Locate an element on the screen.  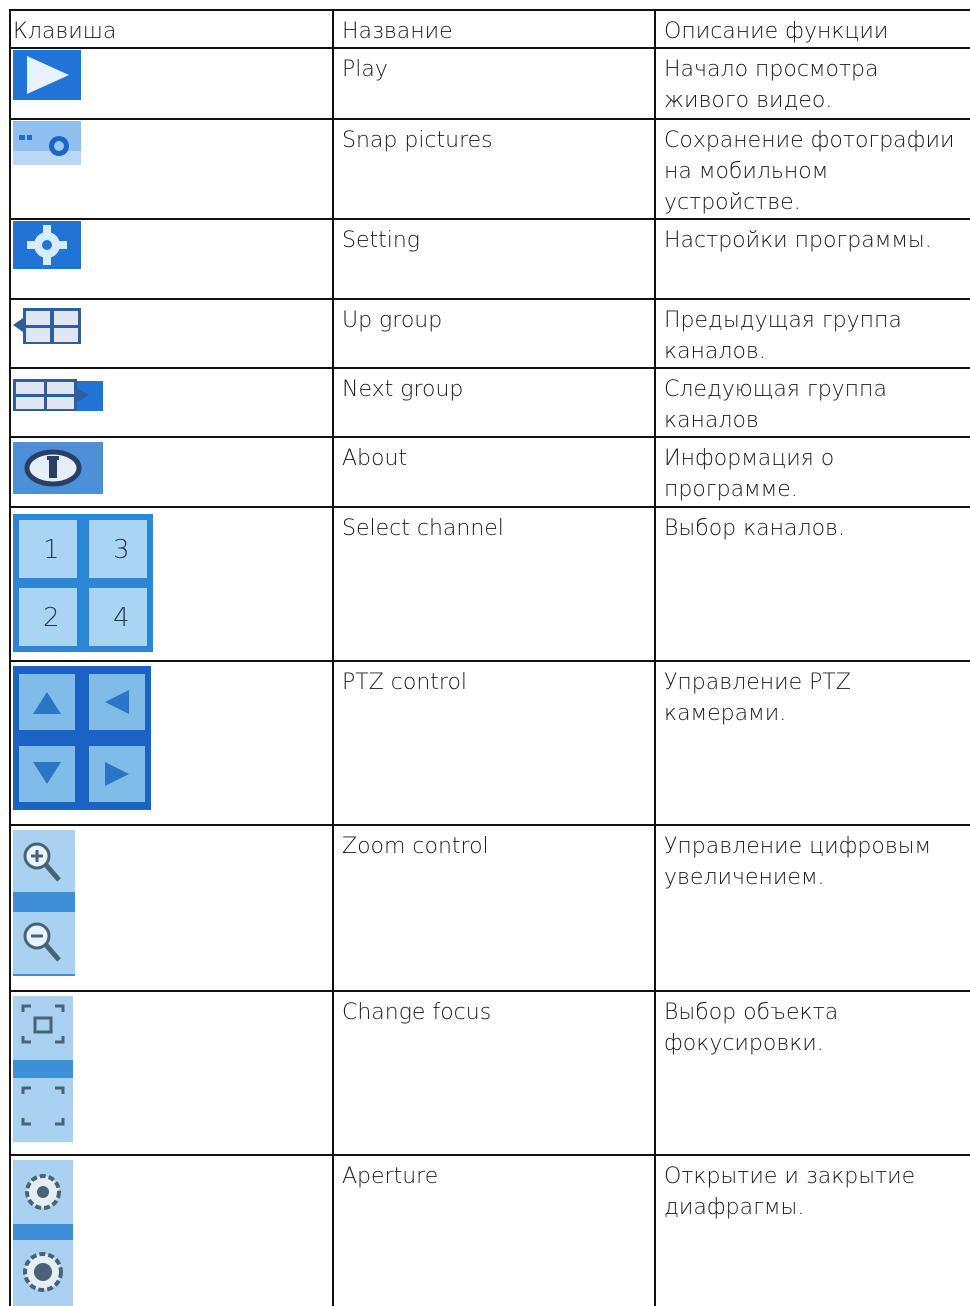
focus-icon is located at coordinates (43, 1069).